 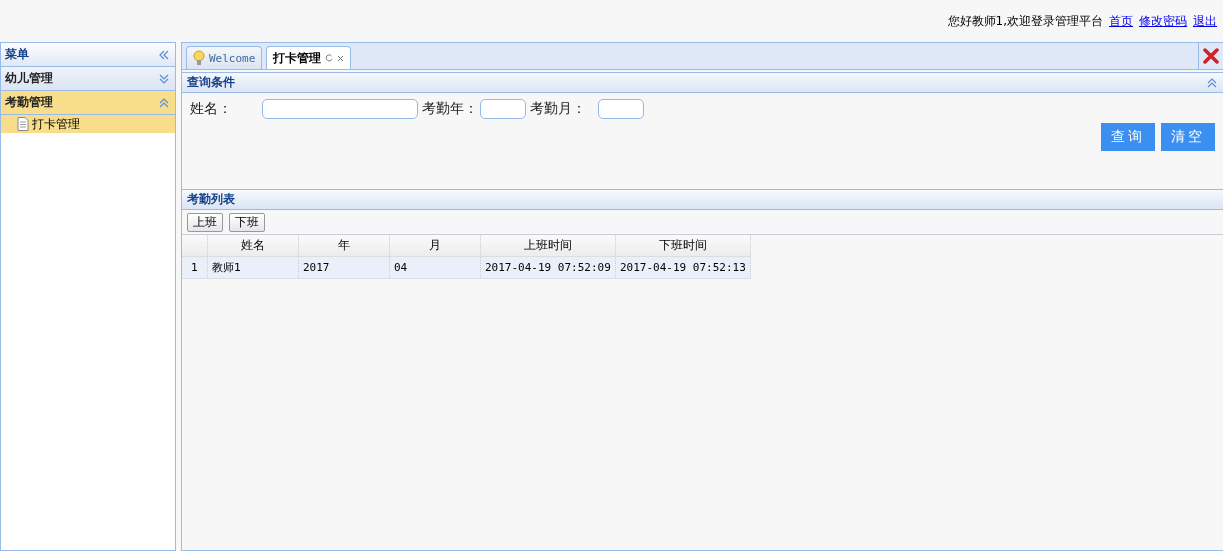 I want to click on column-header: 月, so click(x=435, y=246).